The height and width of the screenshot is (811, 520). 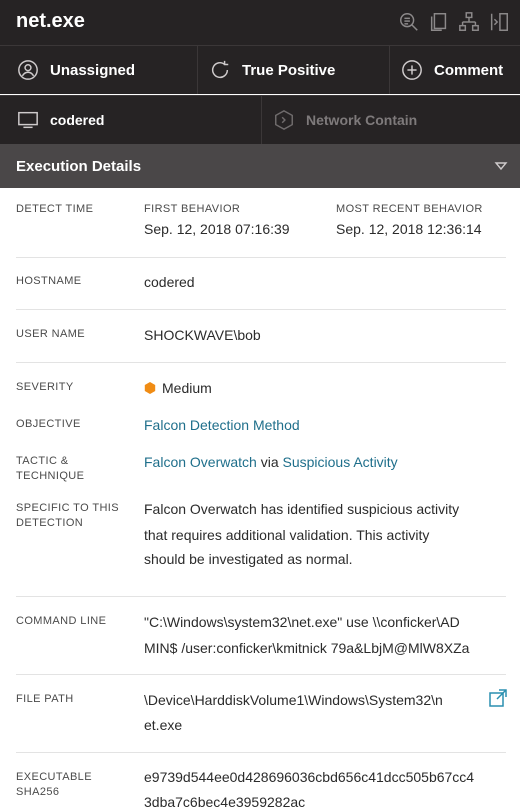 What do you see at coordinates (409, 229) in the screenshot?
I see `recent-behavior-value: Sep. 12, 2018 12:36:14` at bounding box center [409, 229].